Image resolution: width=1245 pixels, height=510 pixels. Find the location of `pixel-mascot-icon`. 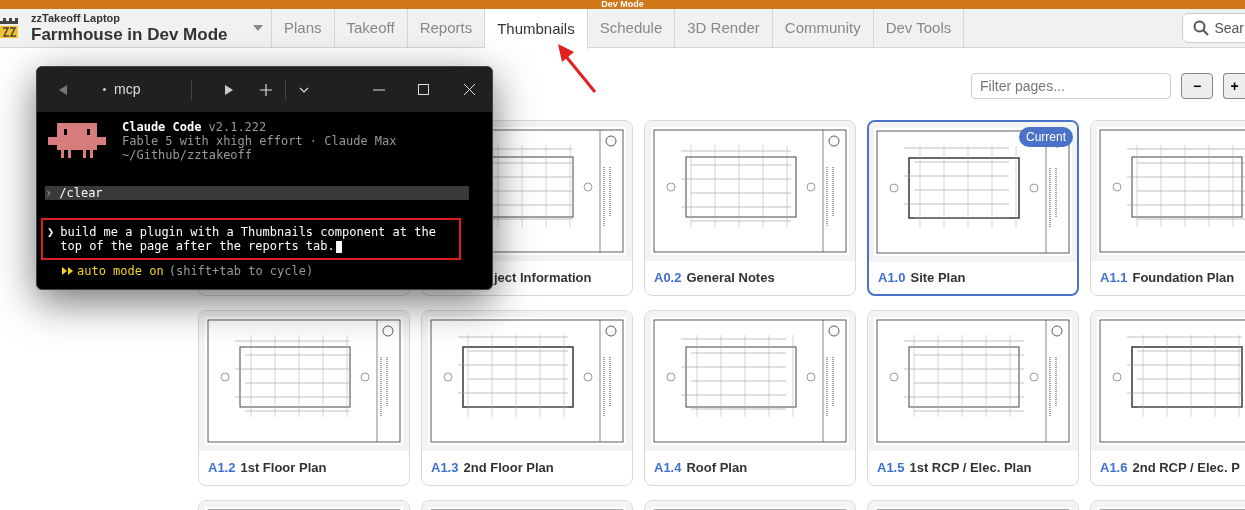

pixel-mascot-icon is located at coordinates (77, 140).